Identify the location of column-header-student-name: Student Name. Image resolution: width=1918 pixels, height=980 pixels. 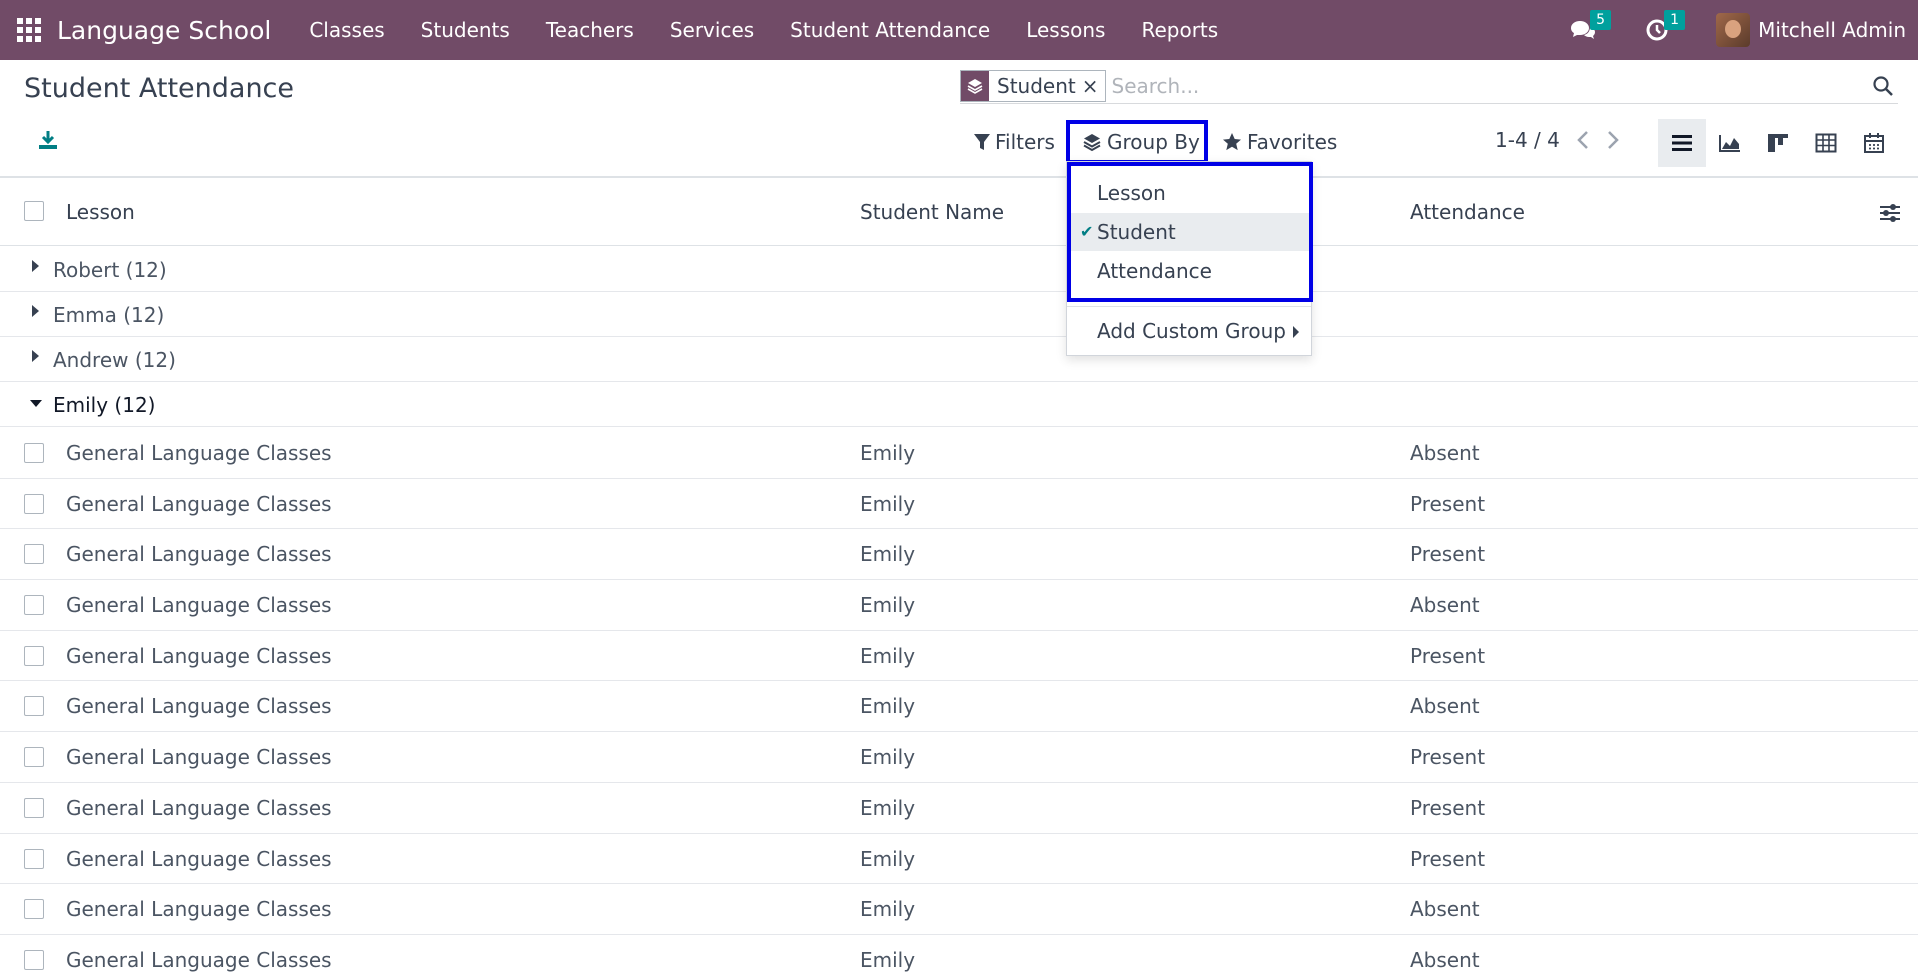
(932, 212).